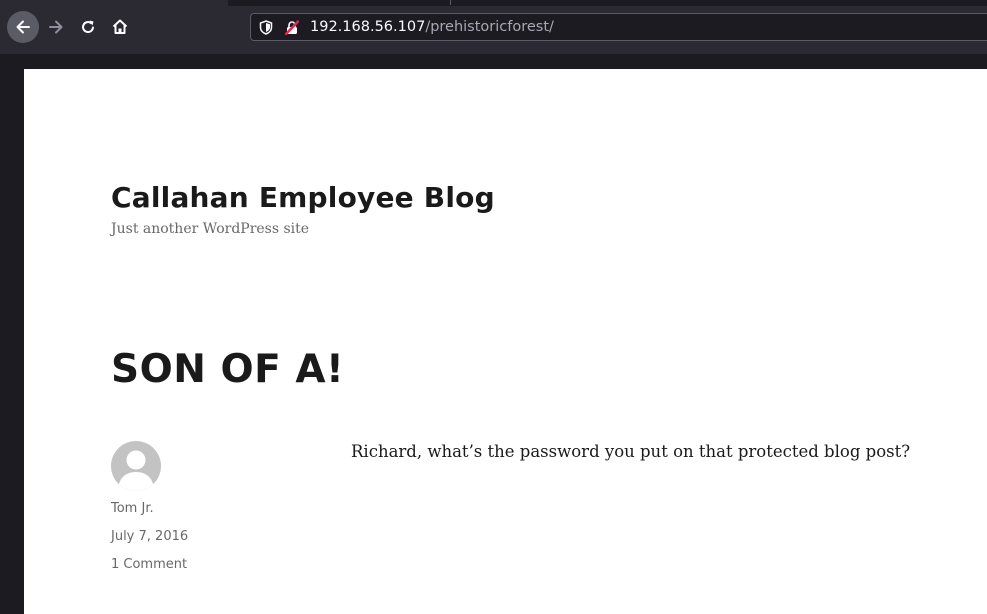  I want to click on tab-strip, so click(607, 3).